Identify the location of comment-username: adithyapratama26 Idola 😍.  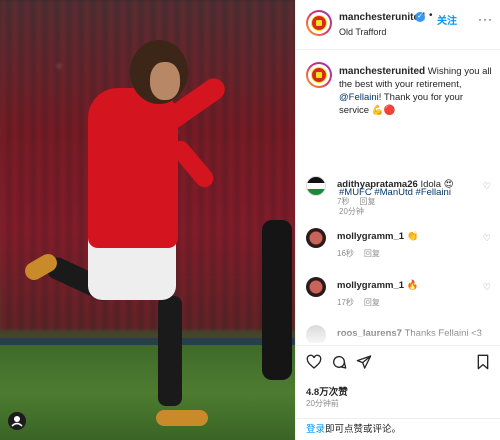
(395, 184).